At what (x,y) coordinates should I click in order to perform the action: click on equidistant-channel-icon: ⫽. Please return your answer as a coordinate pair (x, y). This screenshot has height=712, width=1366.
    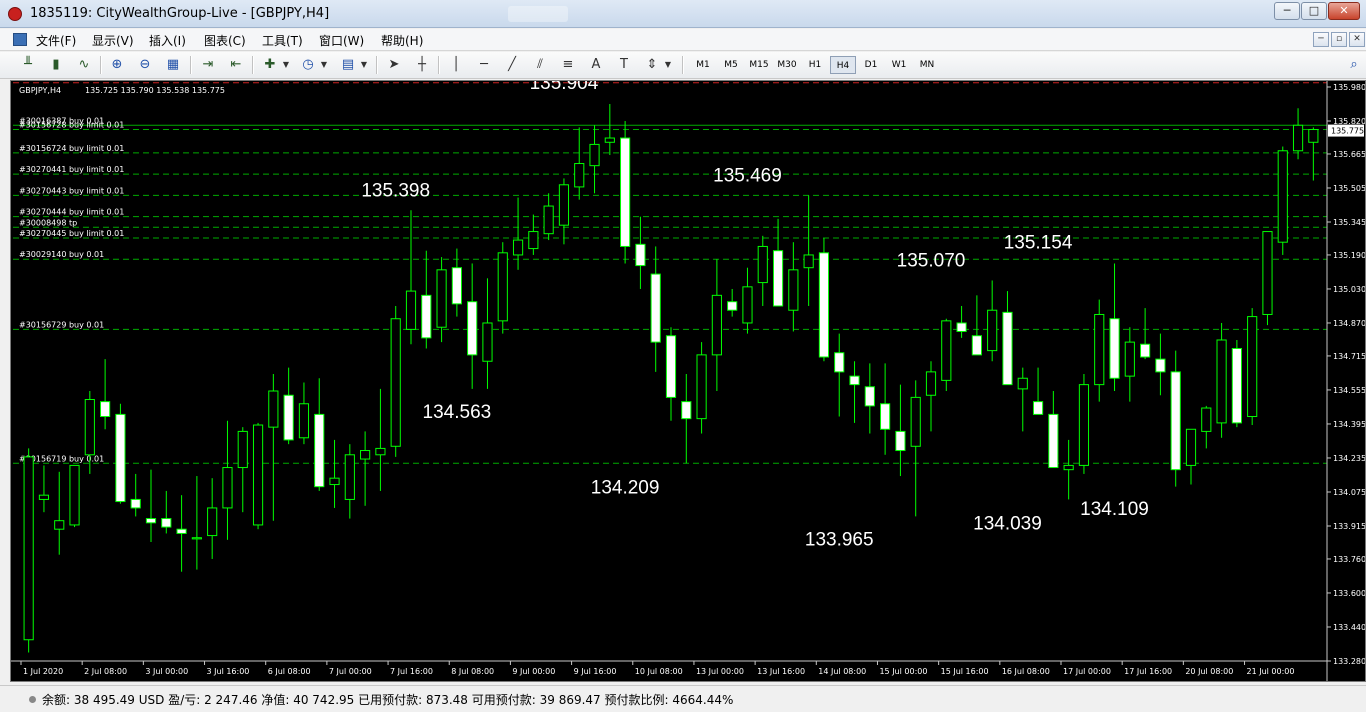
    Looking at the image, I should click on (540, 65).